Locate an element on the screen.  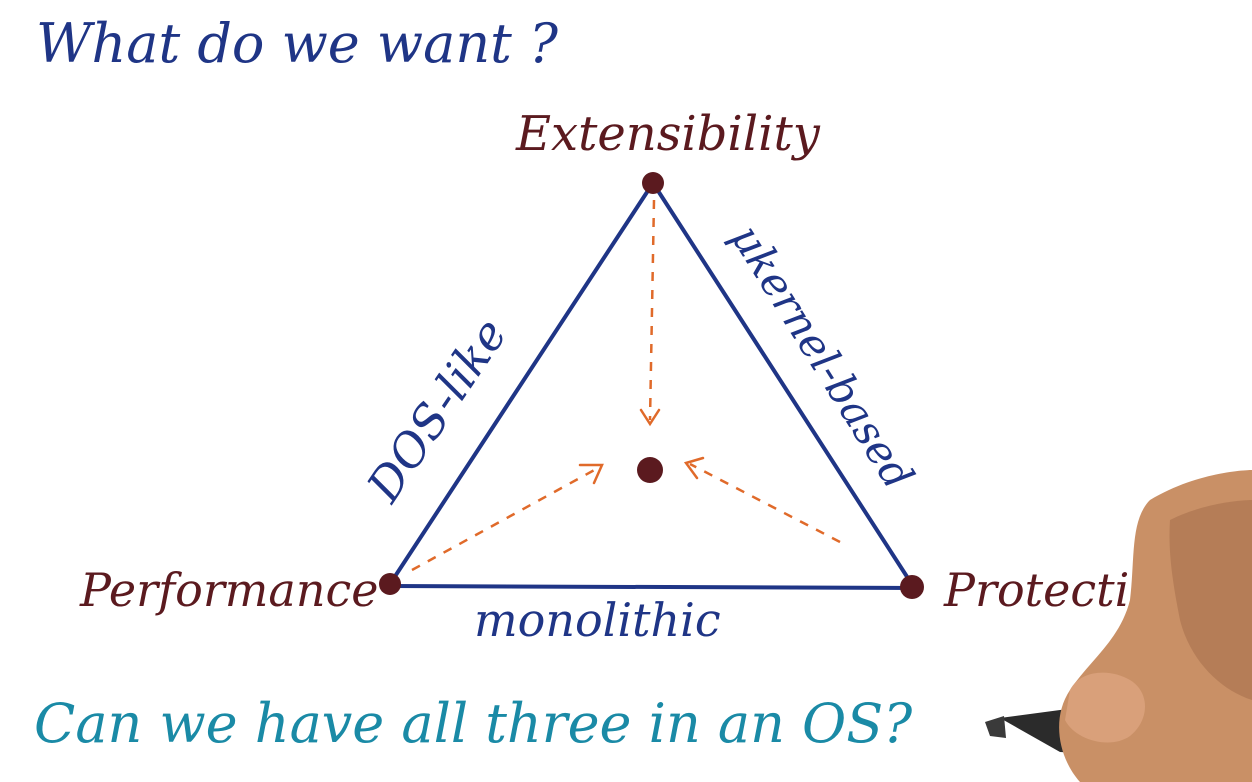
arrow-from-right-head is located at coordinates (694, 468).